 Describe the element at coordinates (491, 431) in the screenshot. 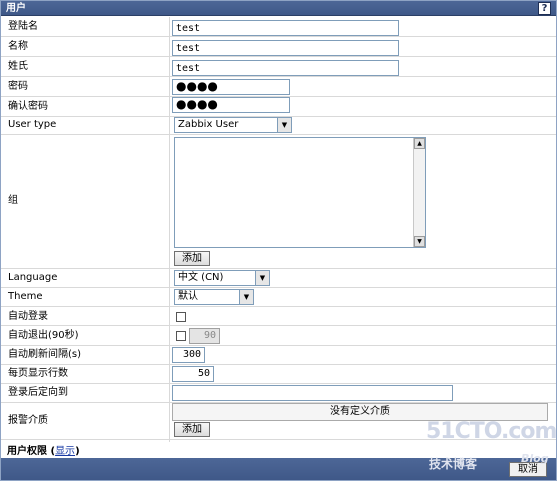

I see `watermark-line1: 51CTO.com` at that location.